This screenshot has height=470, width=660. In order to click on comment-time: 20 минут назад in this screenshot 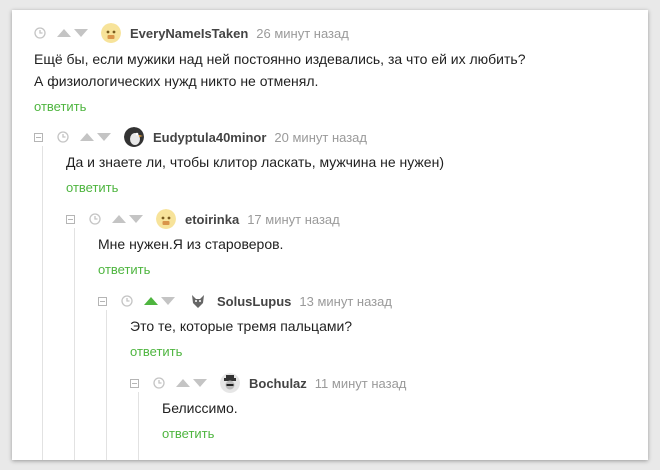, I will do `click(320, 137)`.